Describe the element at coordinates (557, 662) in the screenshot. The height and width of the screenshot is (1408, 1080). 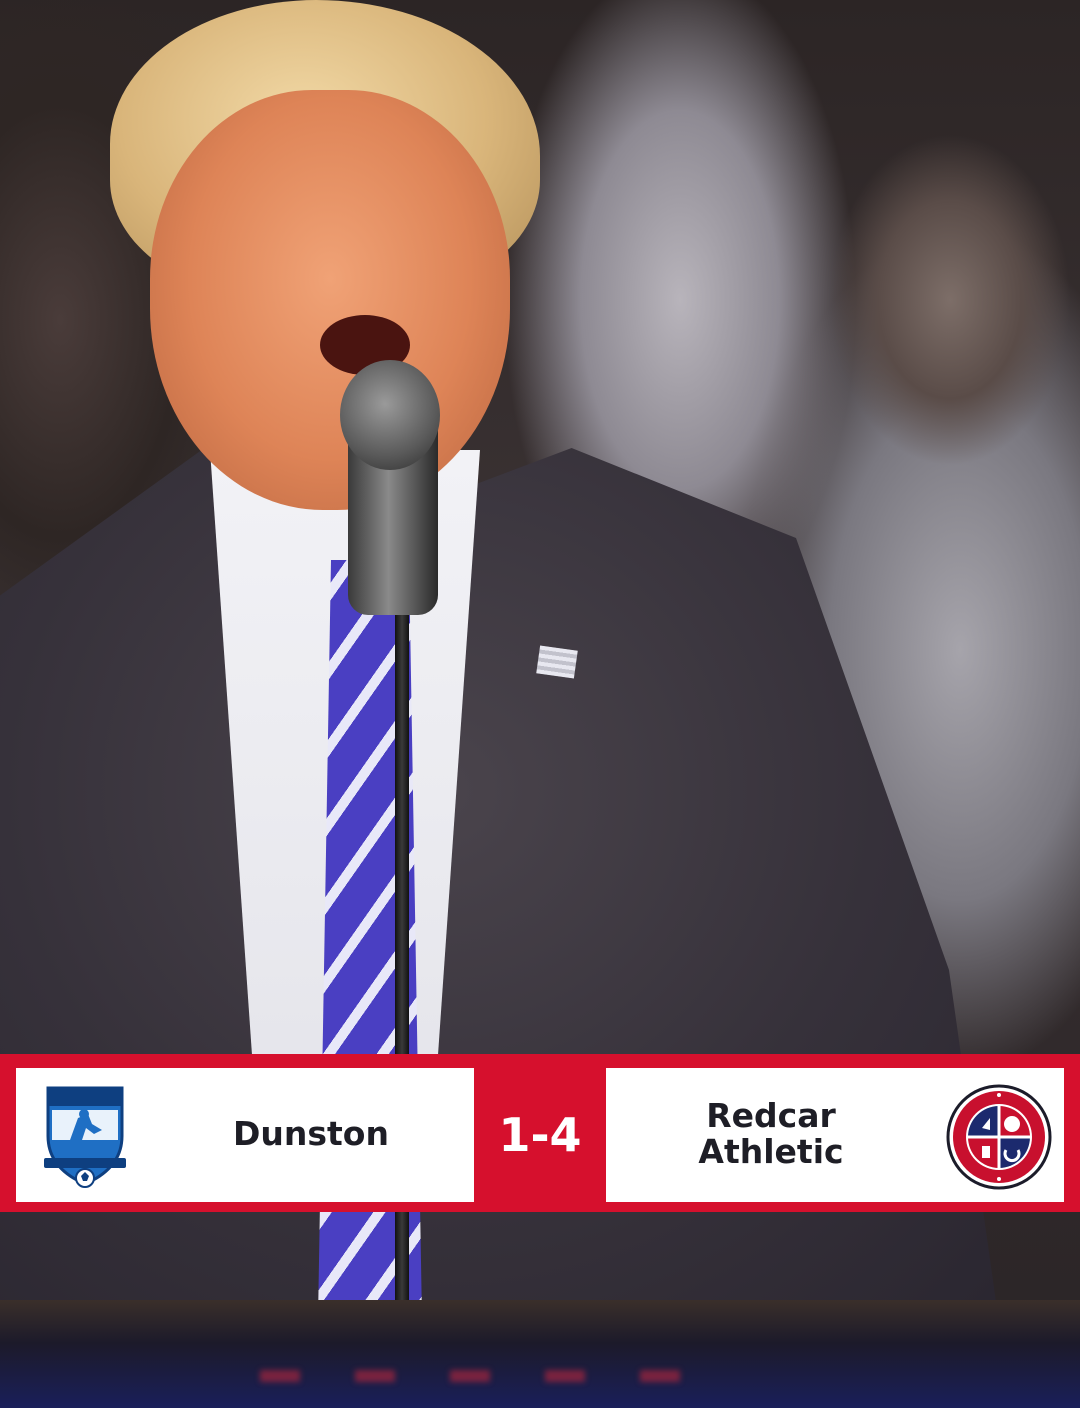
I see `flag-pin` at that location.